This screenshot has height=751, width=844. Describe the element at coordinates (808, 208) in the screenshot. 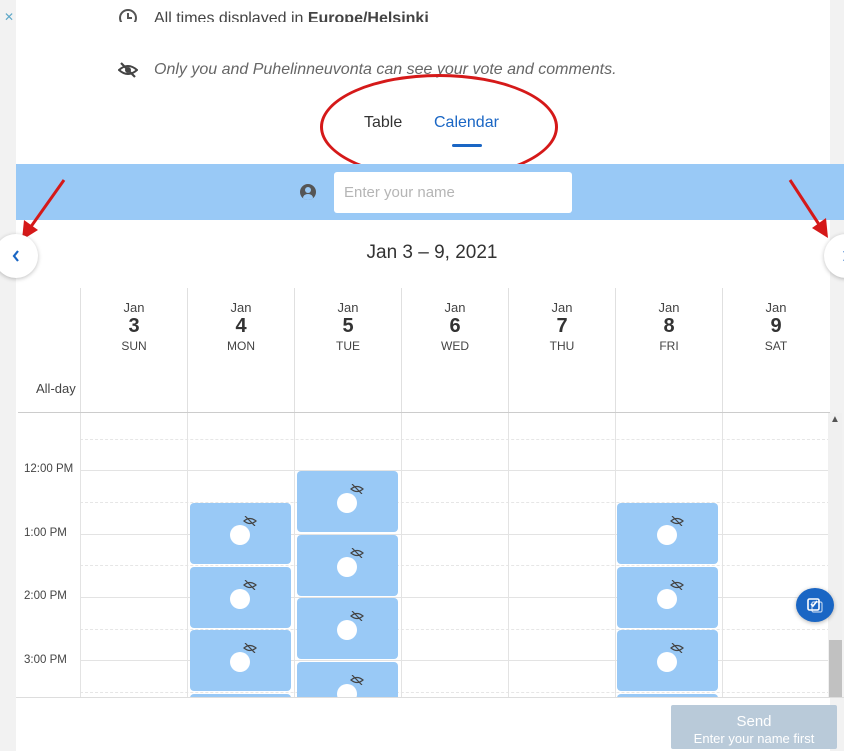

I see `annotation-arrow-right` at that location.